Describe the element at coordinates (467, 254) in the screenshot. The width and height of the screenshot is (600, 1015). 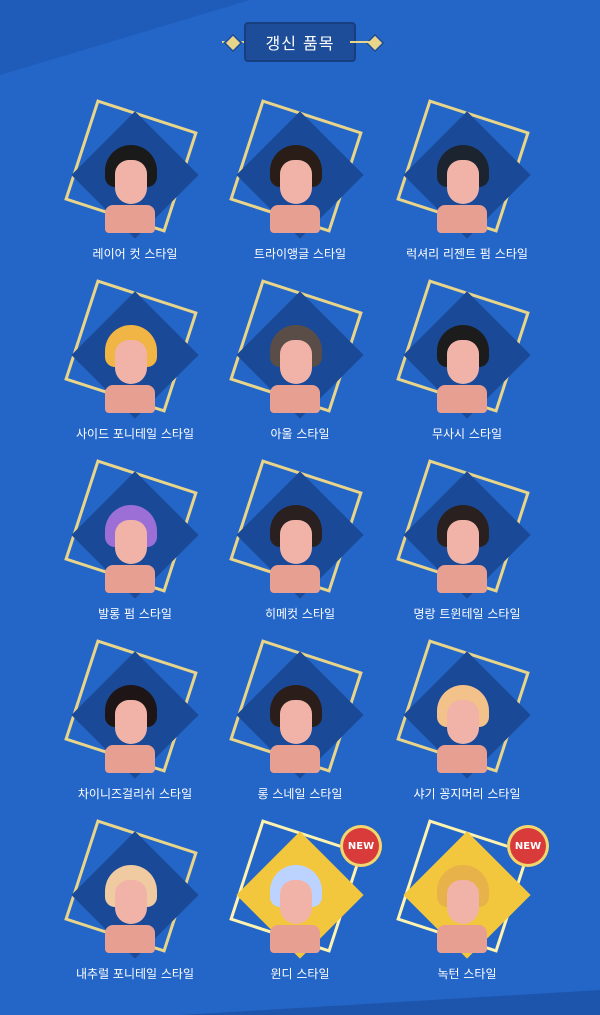
I see `item-label: 럭셔리 리젠트 펌 스타일` at that location.